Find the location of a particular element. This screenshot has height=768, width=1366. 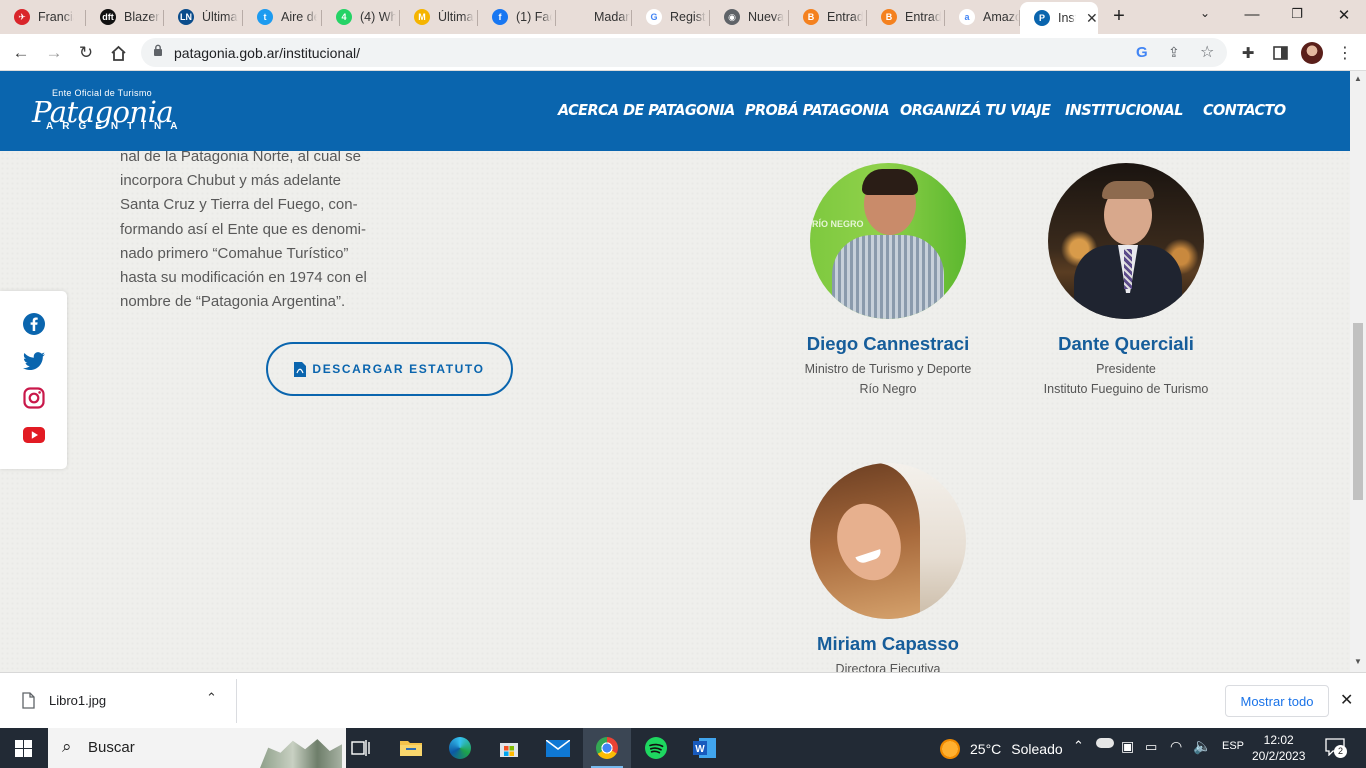

new-tab-icon: + is located at coordinates (1119, 16).